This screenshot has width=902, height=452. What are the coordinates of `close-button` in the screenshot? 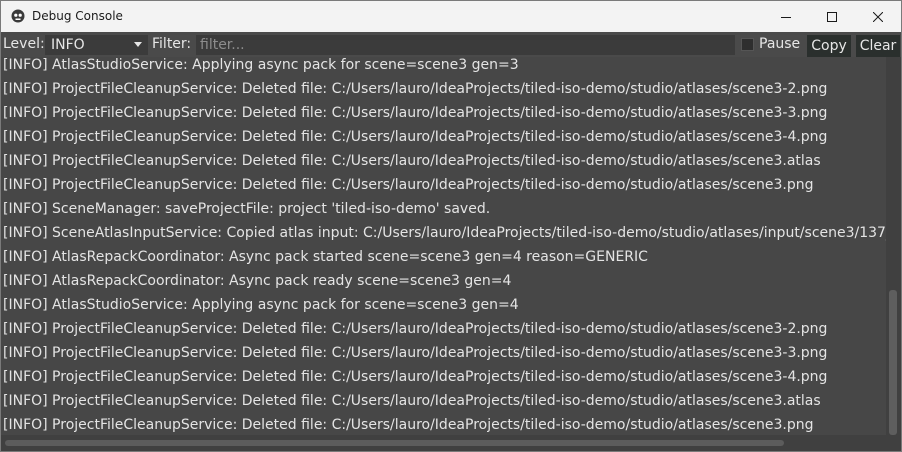 It's located at (878, 16).